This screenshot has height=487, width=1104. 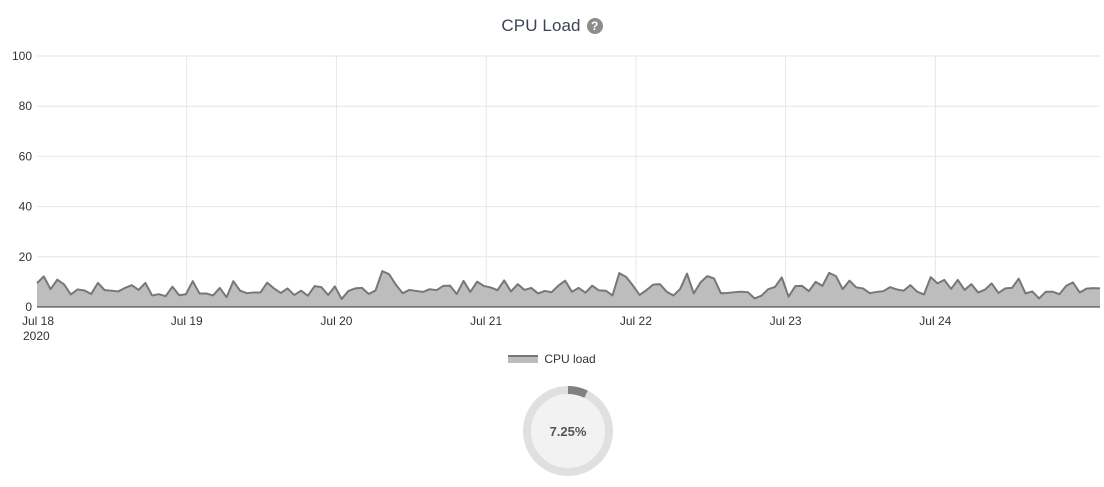 I want to click on cpu-gauge: 7.25%, so click(x=568, y=431).